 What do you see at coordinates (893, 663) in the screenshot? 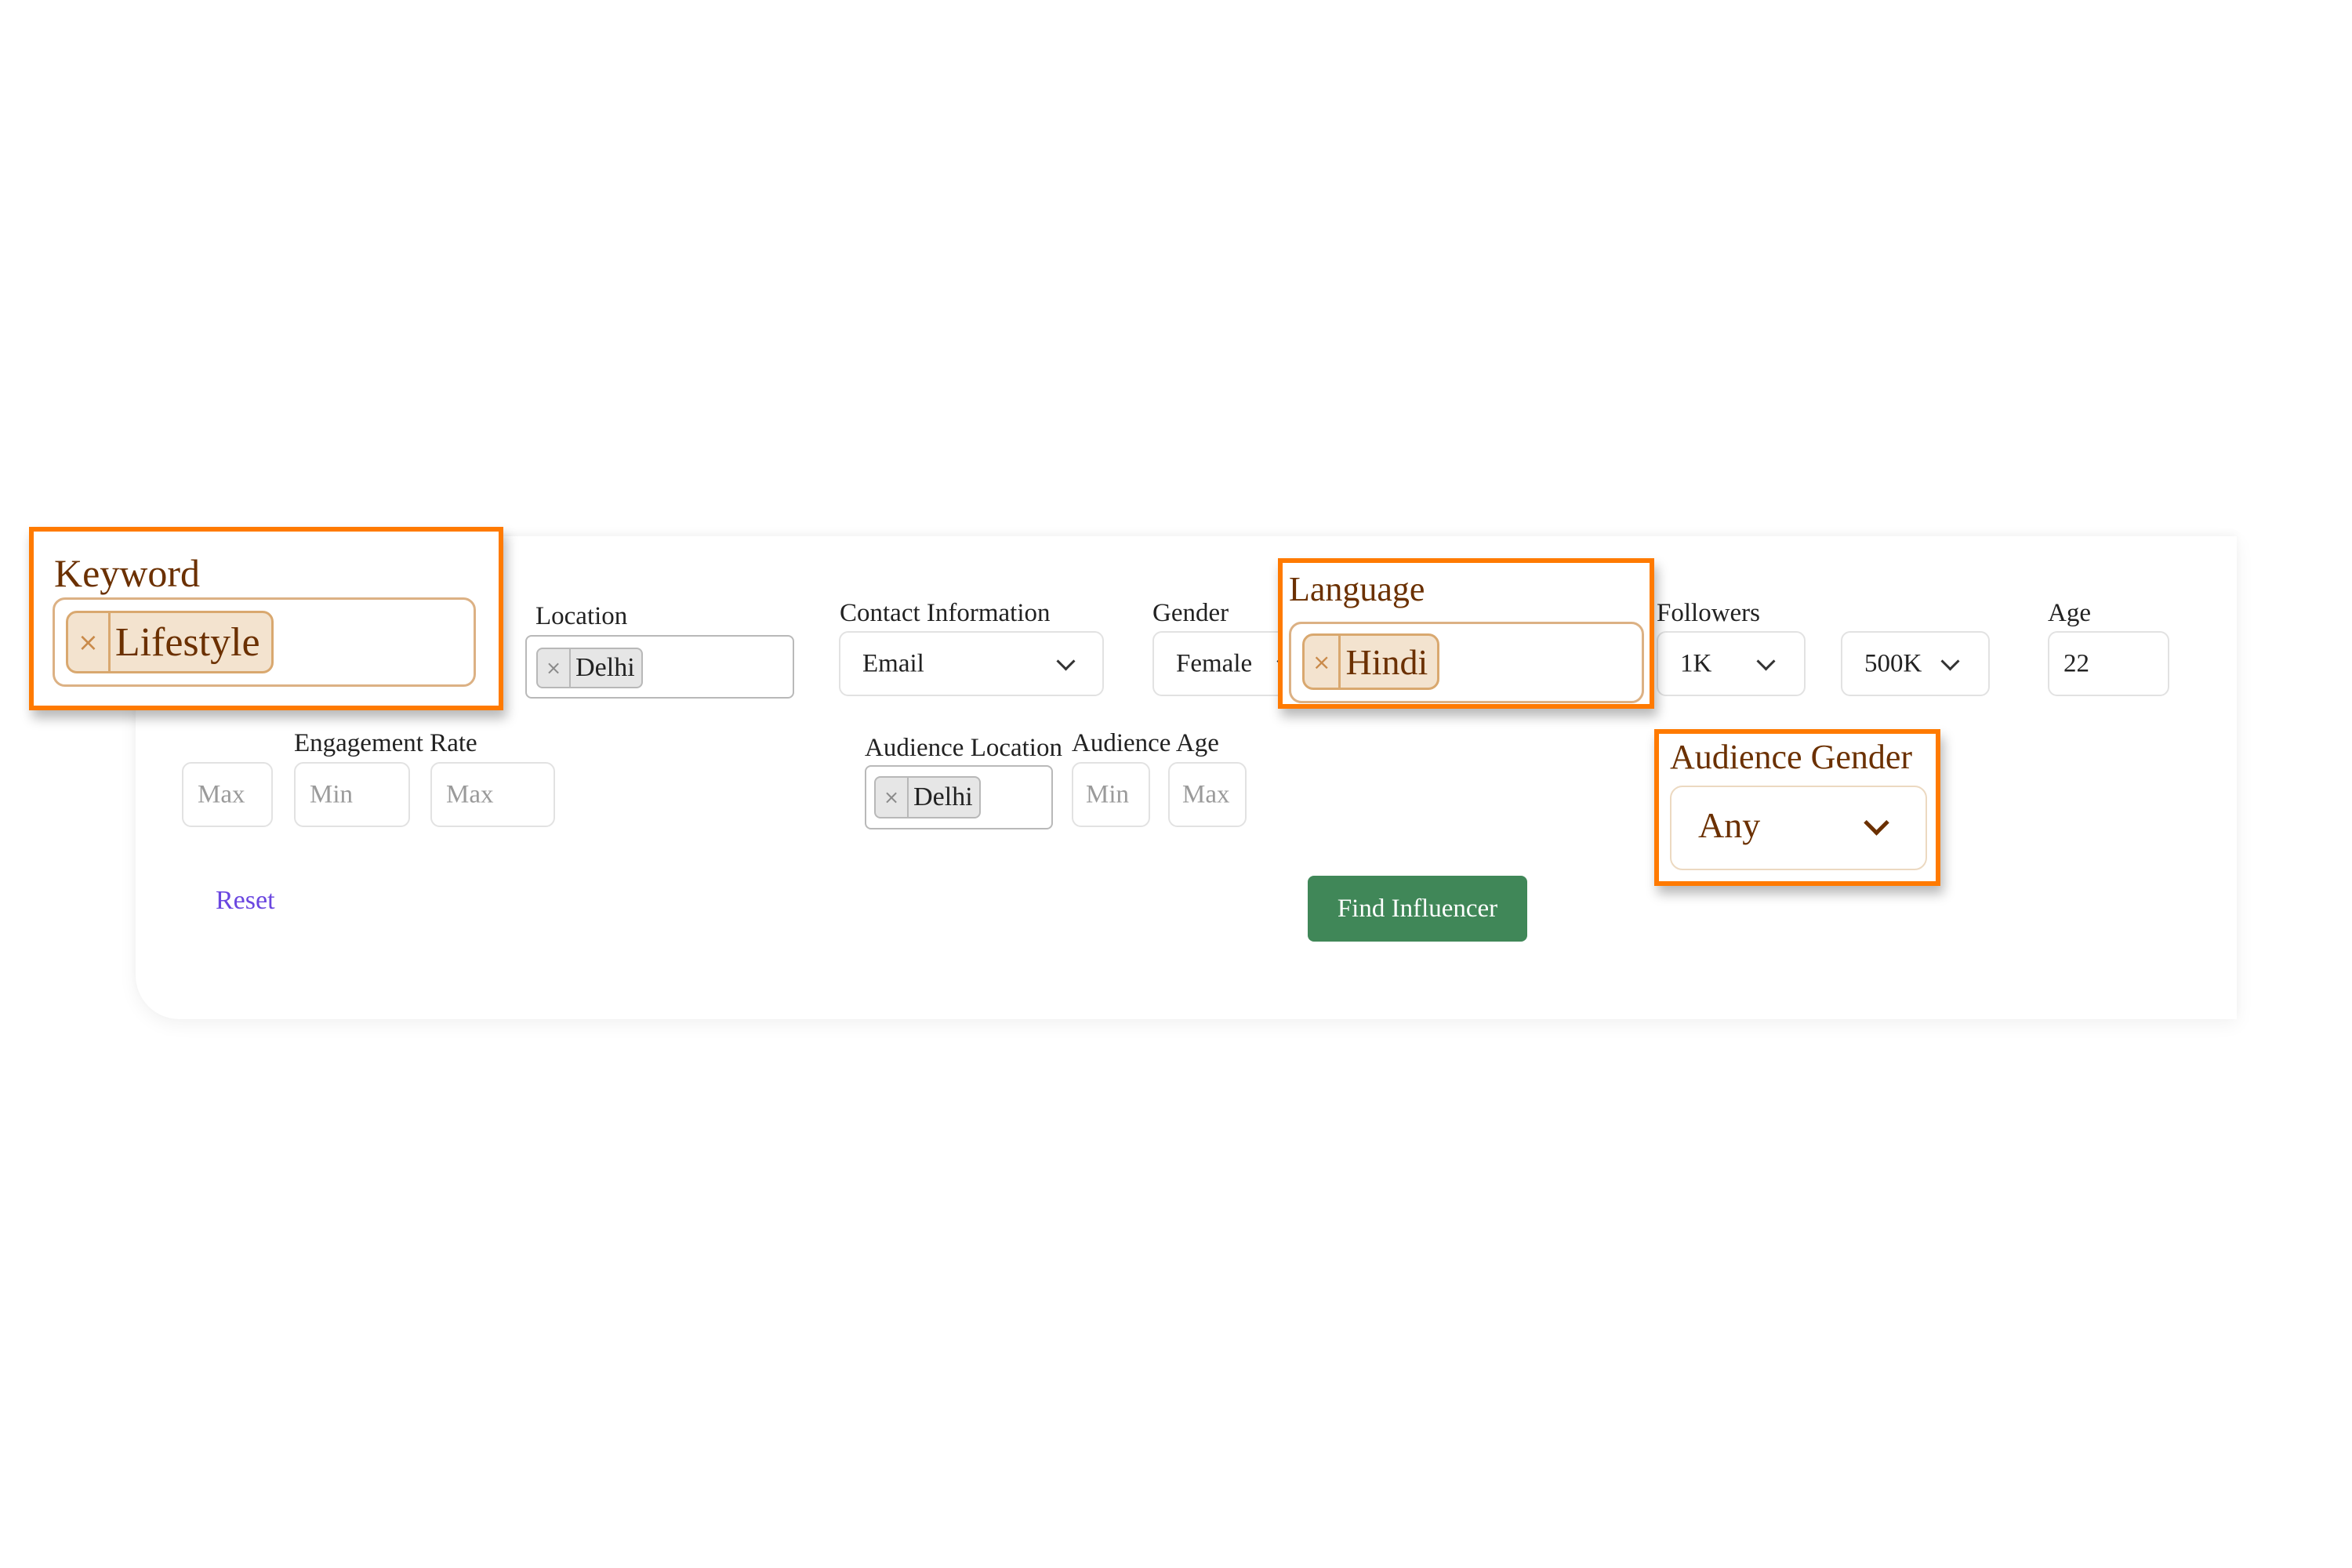
I see `select-value: Email` at bounding box center [893, 663].